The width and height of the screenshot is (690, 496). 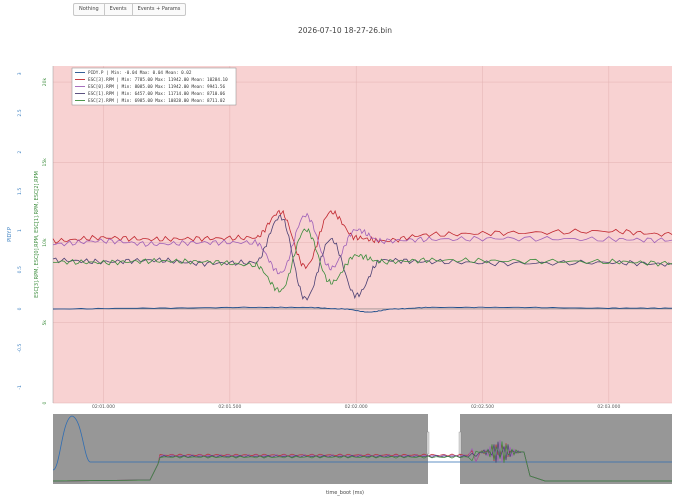 I want to click on left-y-tick-label: 0.5, so click(x=20, y=269).